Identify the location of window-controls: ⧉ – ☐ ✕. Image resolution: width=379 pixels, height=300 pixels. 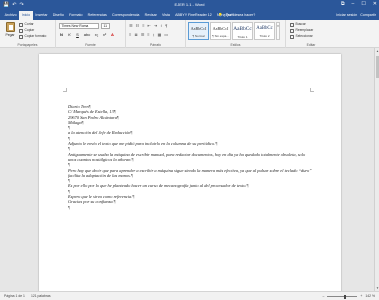
(359, 4).